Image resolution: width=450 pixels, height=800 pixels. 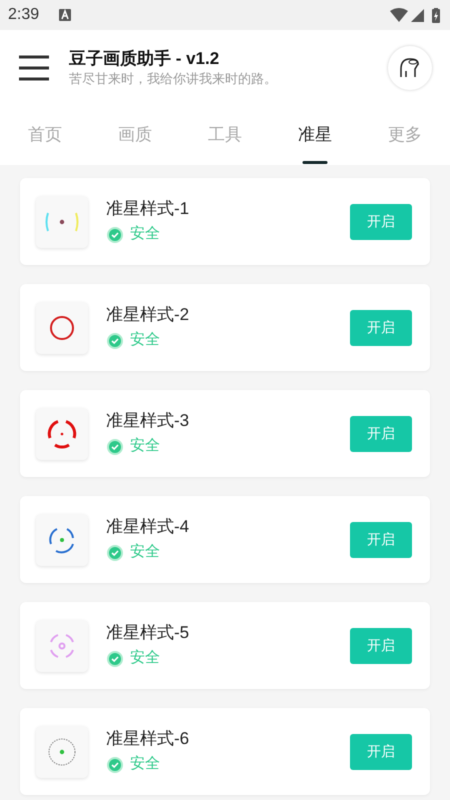 I want to click on item-title: 准星样式-6, so click(x=148, y=739).